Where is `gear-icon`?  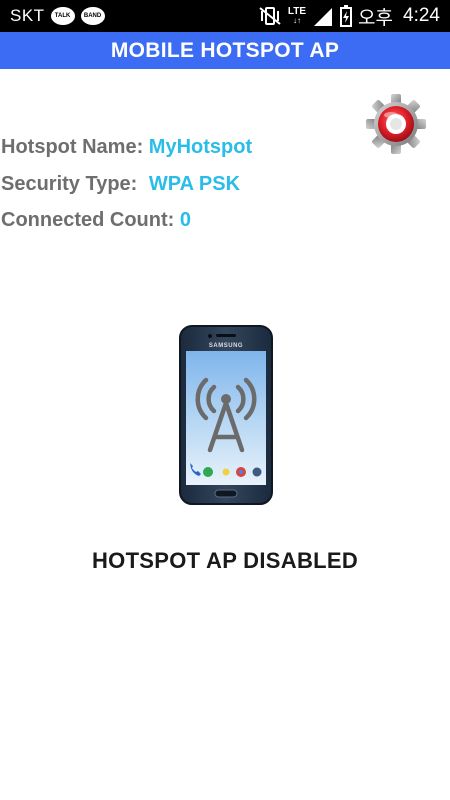
gear-icon is located at coordinates (396, 124).